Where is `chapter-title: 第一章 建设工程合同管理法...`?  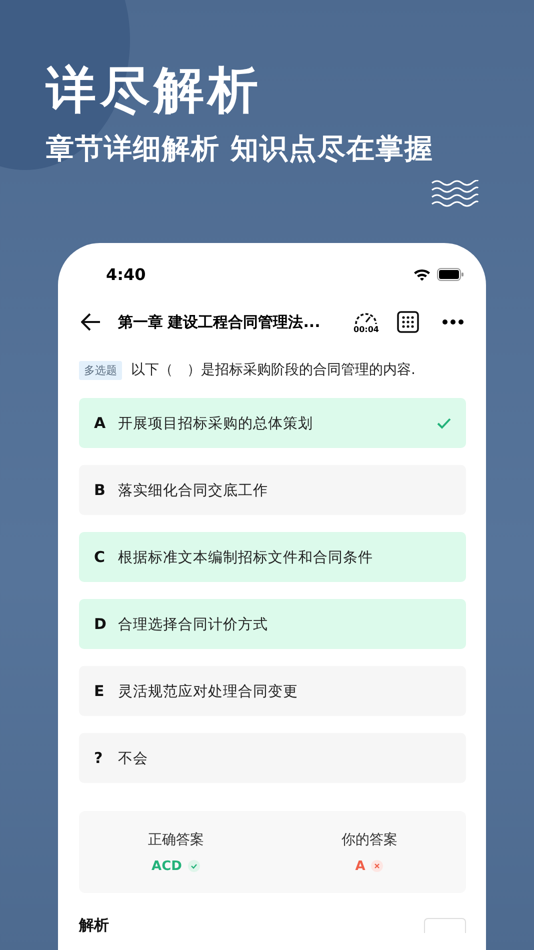 chapter-title: 第一章 建设工程合同管理法... is located at coordinates (220, 322).